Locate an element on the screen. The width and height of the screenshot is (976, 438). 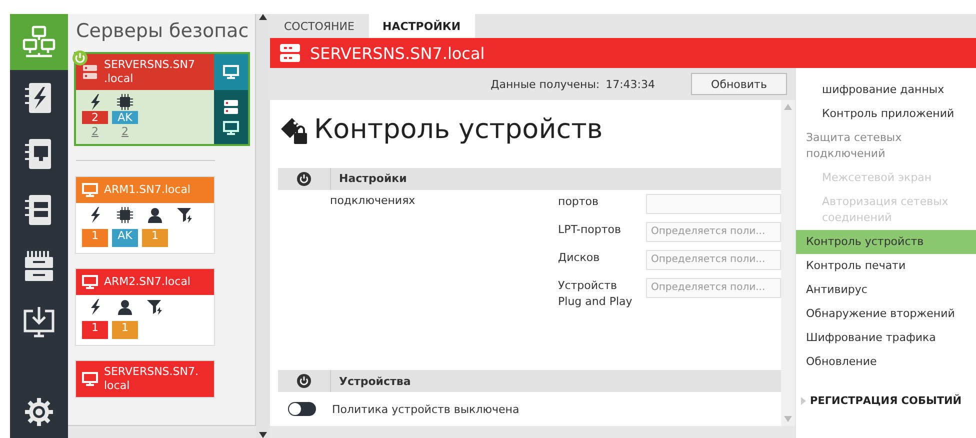
notebook-monitor-icon is located at coordinates (39, 154).